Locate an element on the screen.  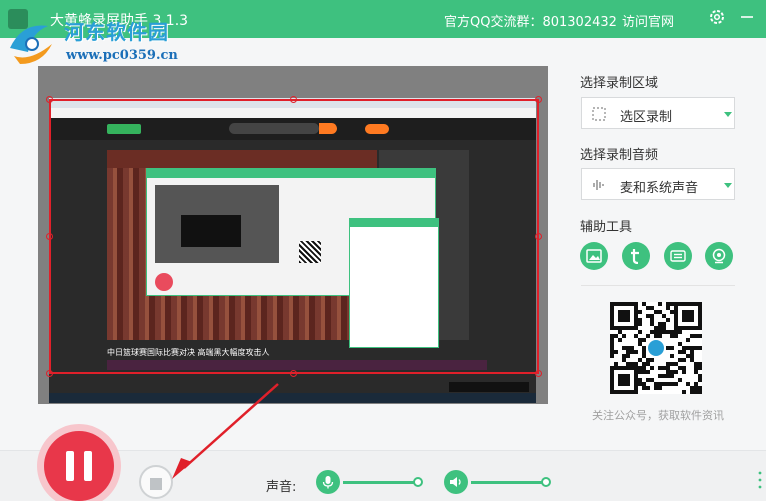
microphone-icon is located at coordinates (328, 482).